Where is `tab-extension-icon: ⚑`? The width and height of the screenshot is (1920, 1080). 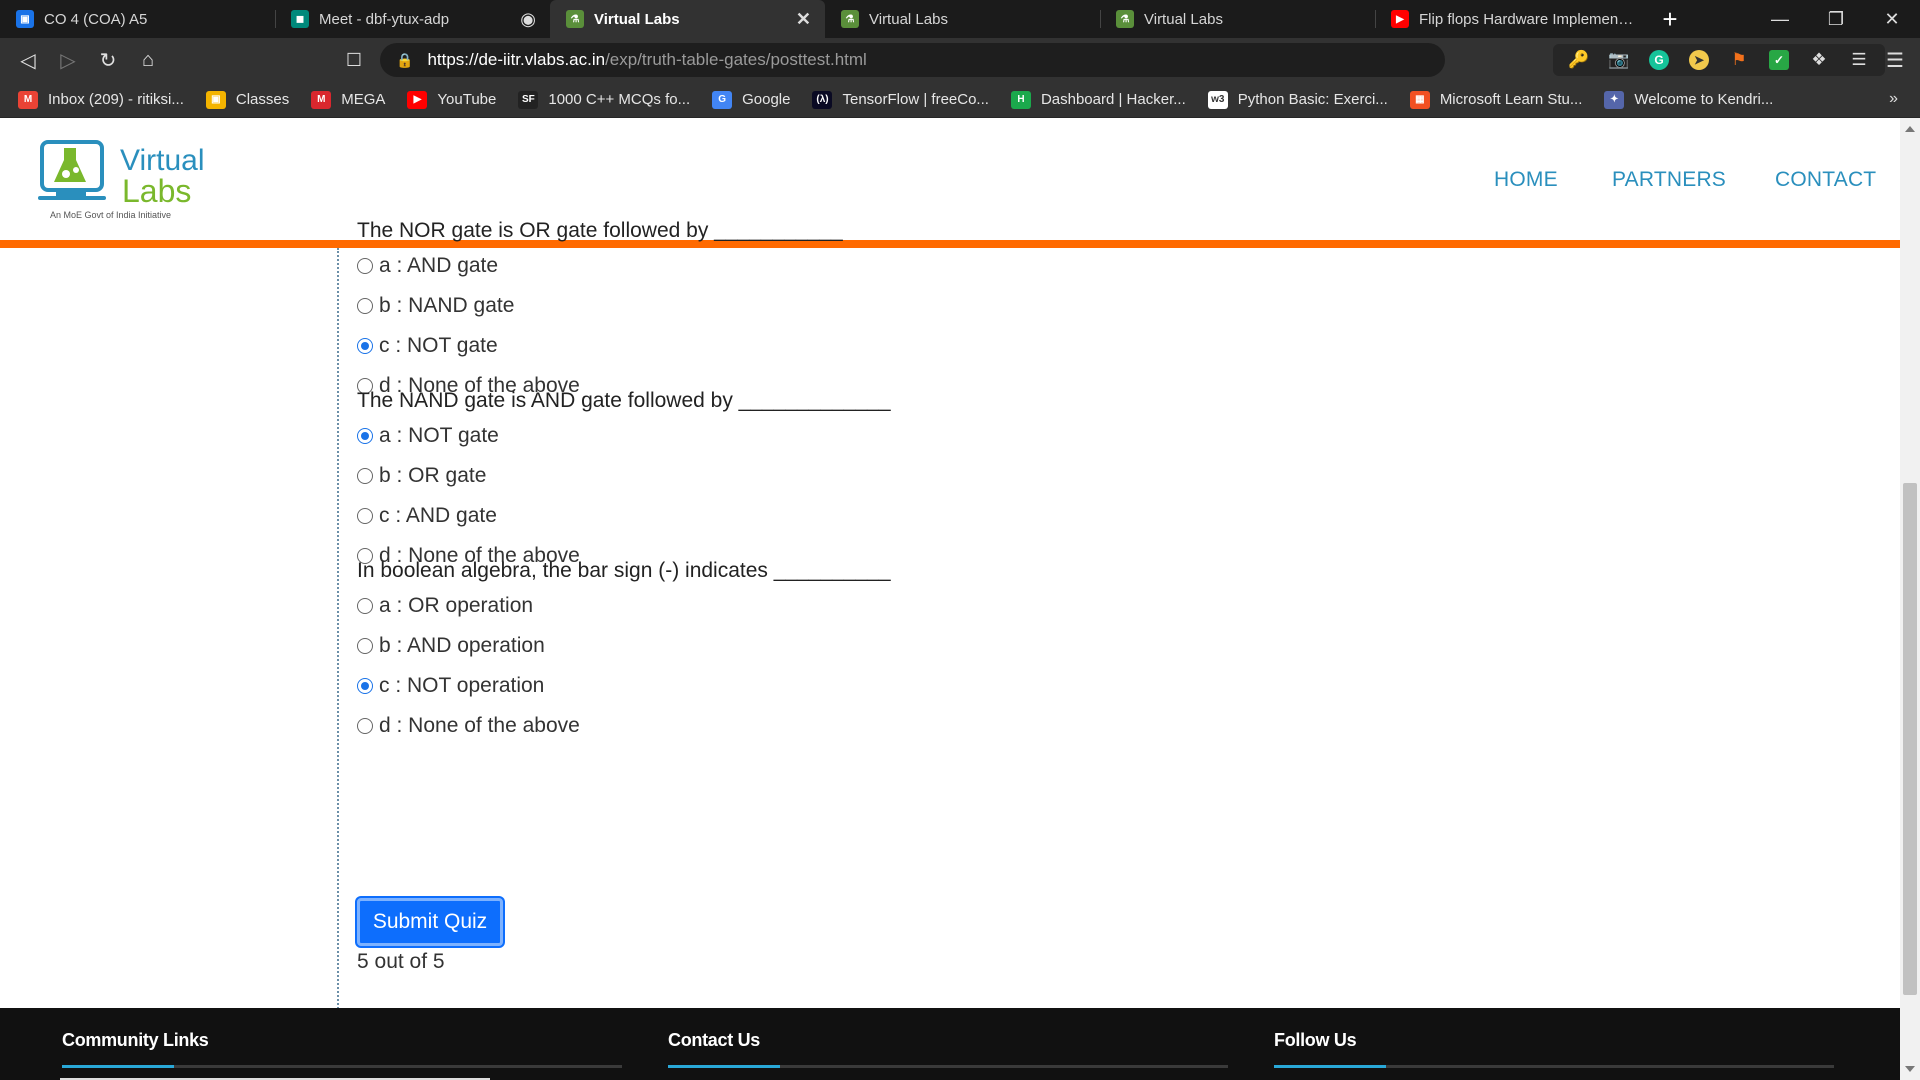 tab-extension-icon: ⚑ is located at coordinates (1739, 60).